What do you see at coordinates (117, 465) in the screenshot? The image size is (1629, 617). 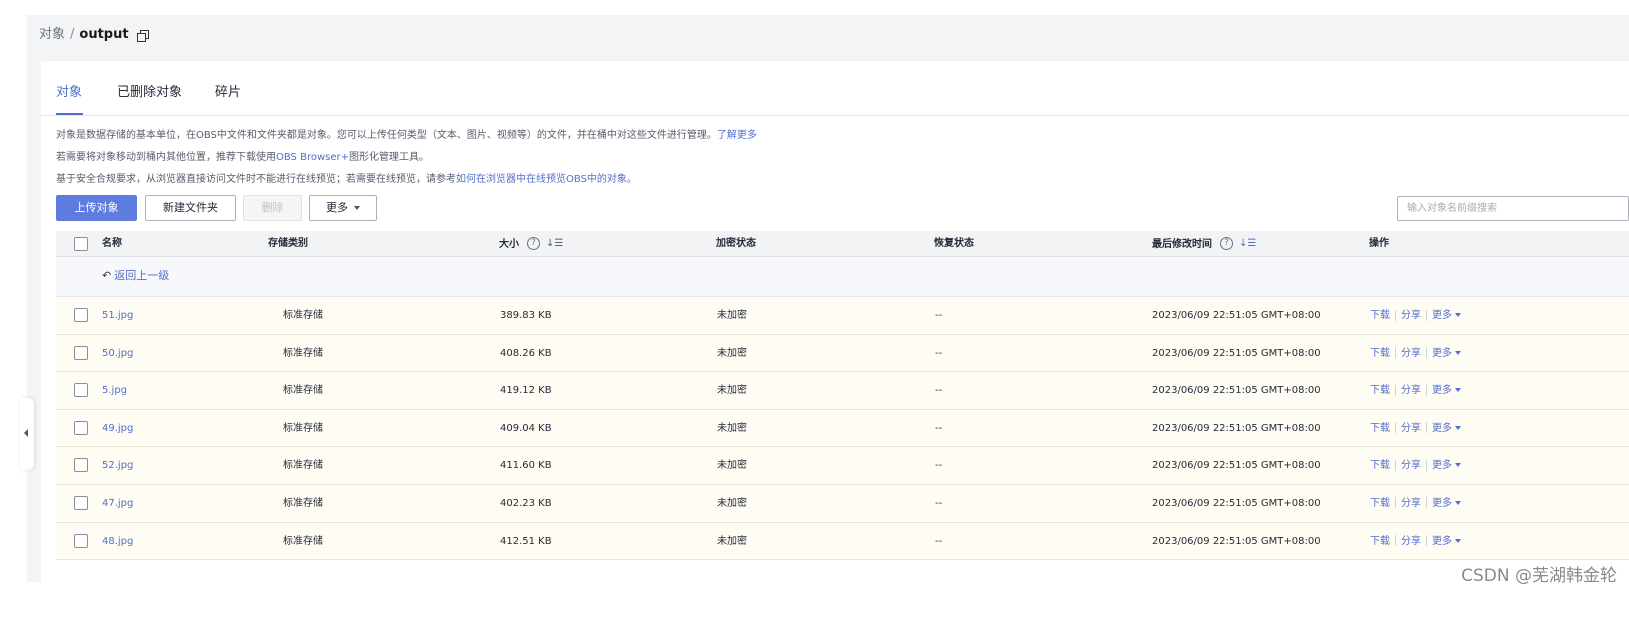 I see `object-name-link: 52.jpg` at bounding box center [117, 465].